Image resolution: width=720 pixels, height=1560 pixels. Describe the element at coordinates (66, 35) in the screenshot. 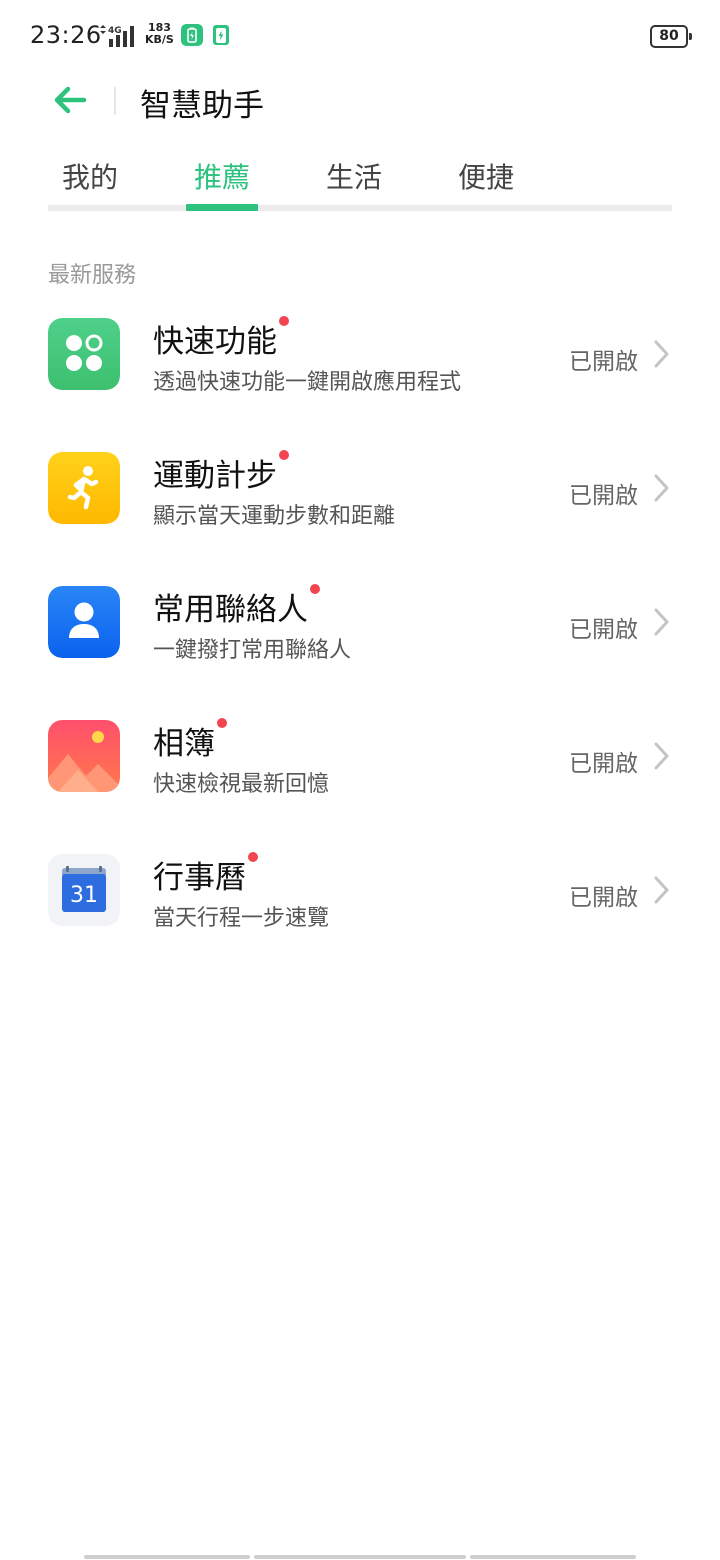

I see `status-time: 23:26` at that location.